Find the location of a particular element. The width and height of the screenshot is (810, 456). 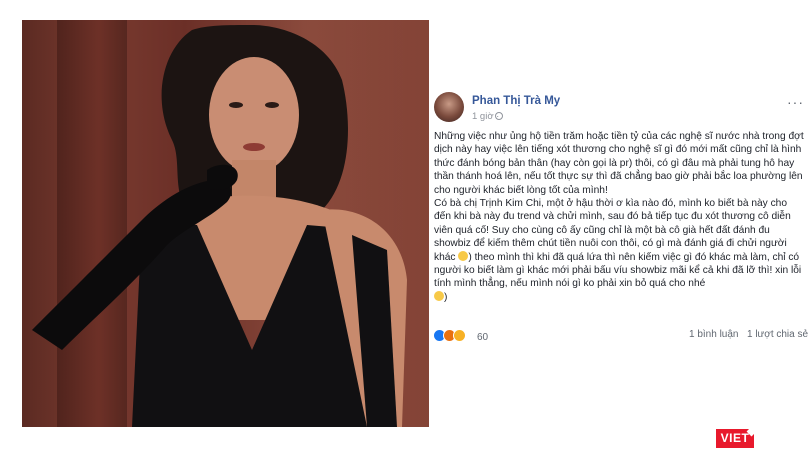

viet-logo: VIET is located at coordinates (736, 437).